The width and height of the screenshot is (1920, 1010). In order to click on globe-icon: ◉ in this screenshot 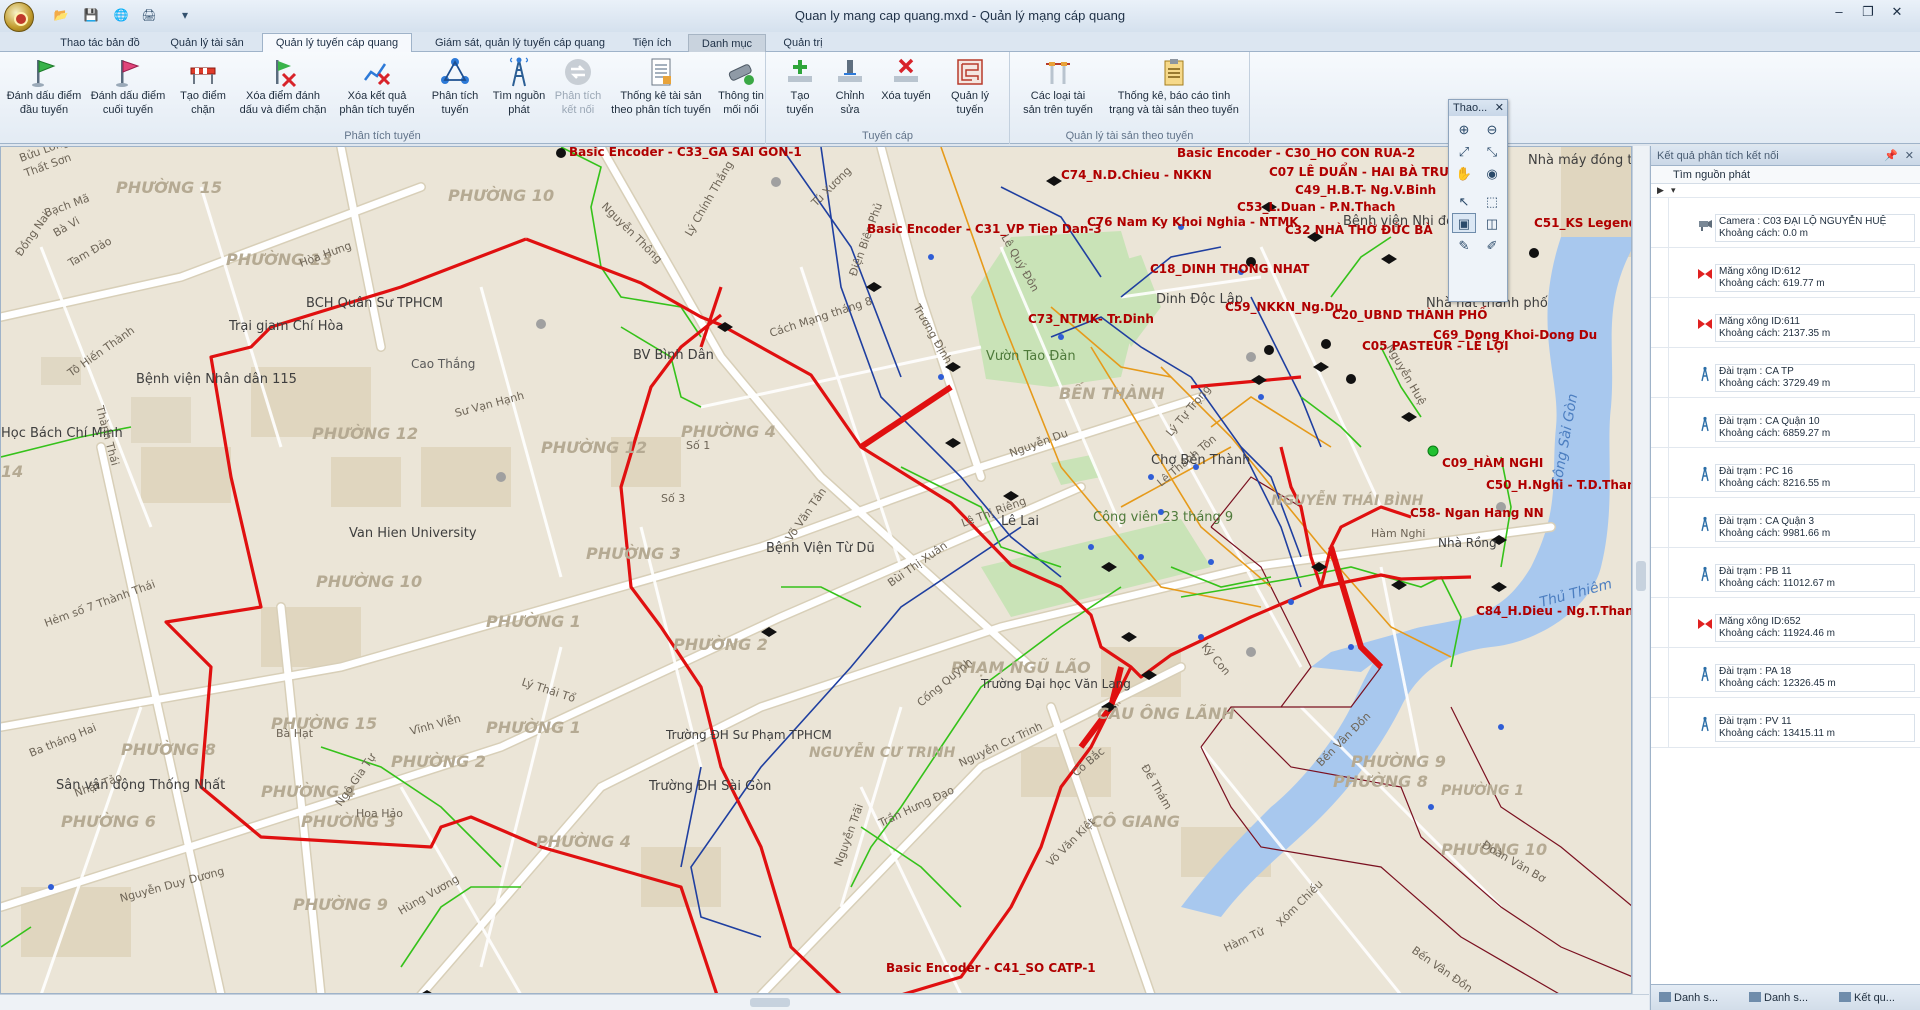, I will do `click(1492, 173)`.